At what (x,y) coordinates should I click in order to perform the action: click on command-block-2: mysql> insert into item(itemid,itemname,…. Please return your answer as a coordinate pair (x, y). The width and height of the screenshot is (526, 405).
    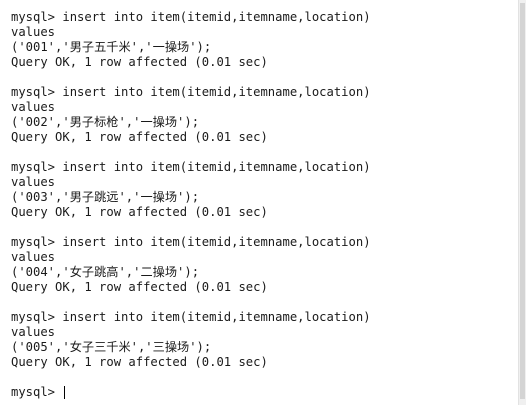
    Looking at the image, I should click on (264, 115).